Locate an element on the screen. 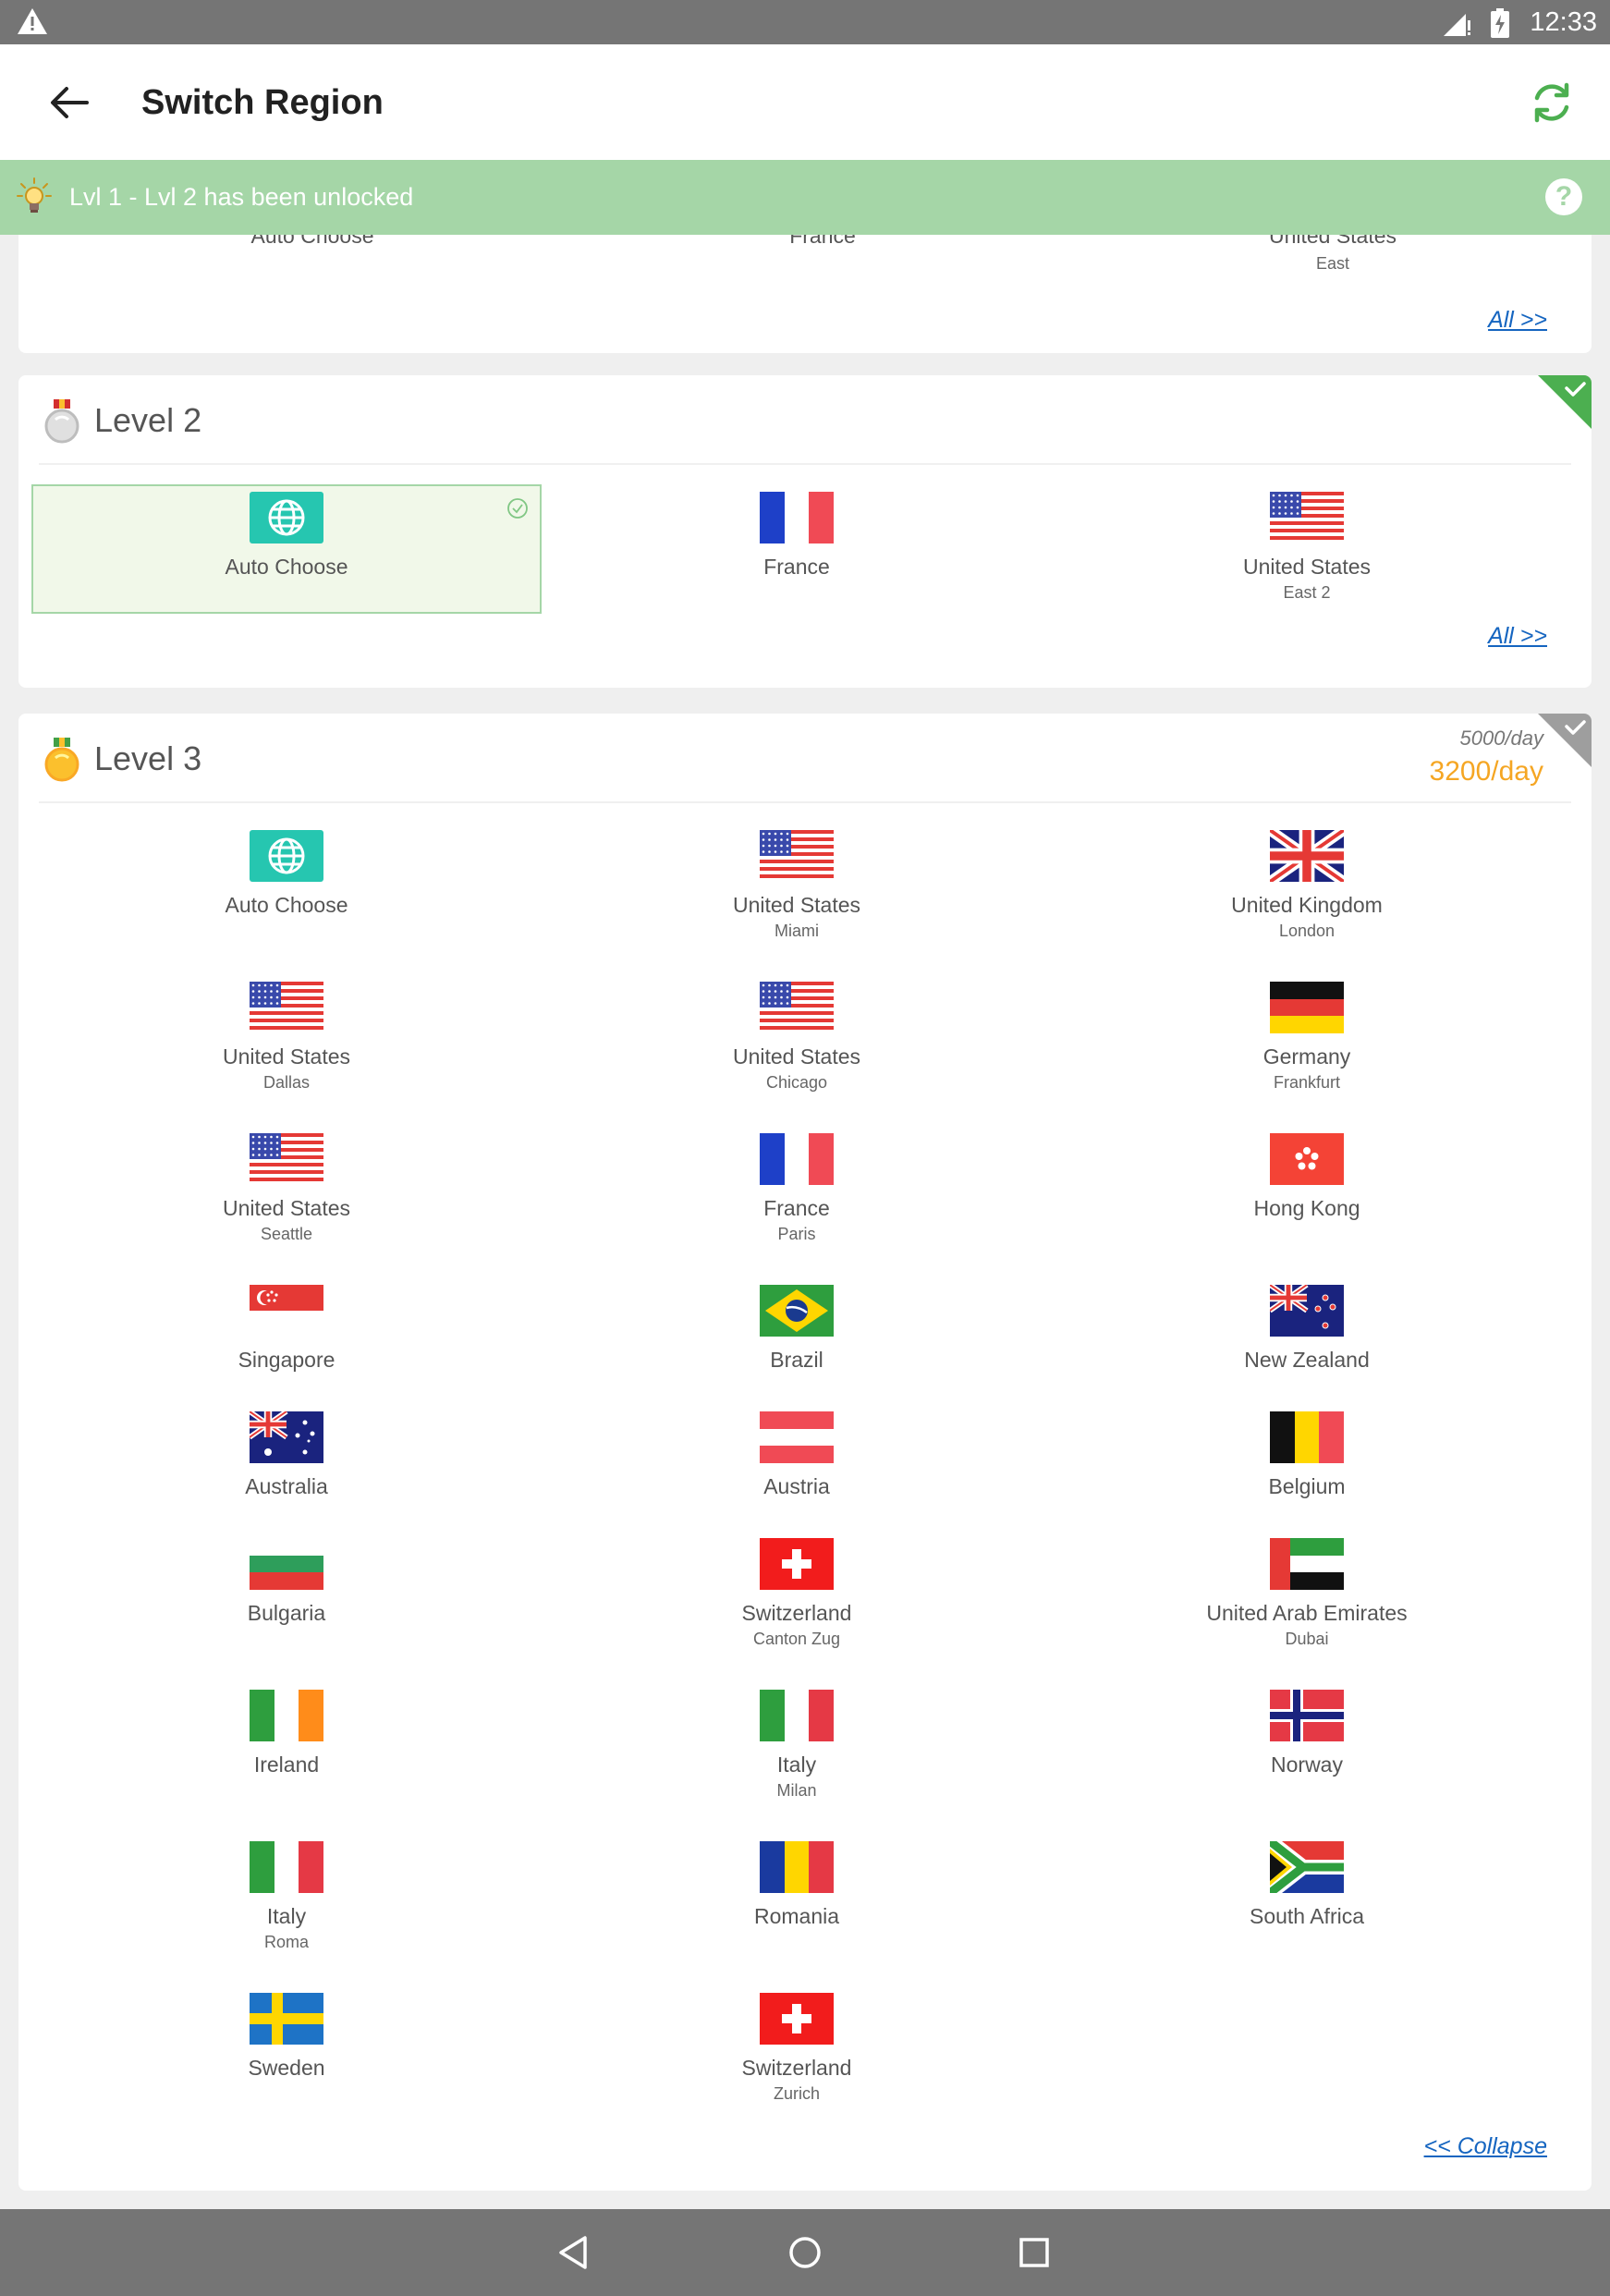  region-city: Paris is located at coordinates (797, 1234).